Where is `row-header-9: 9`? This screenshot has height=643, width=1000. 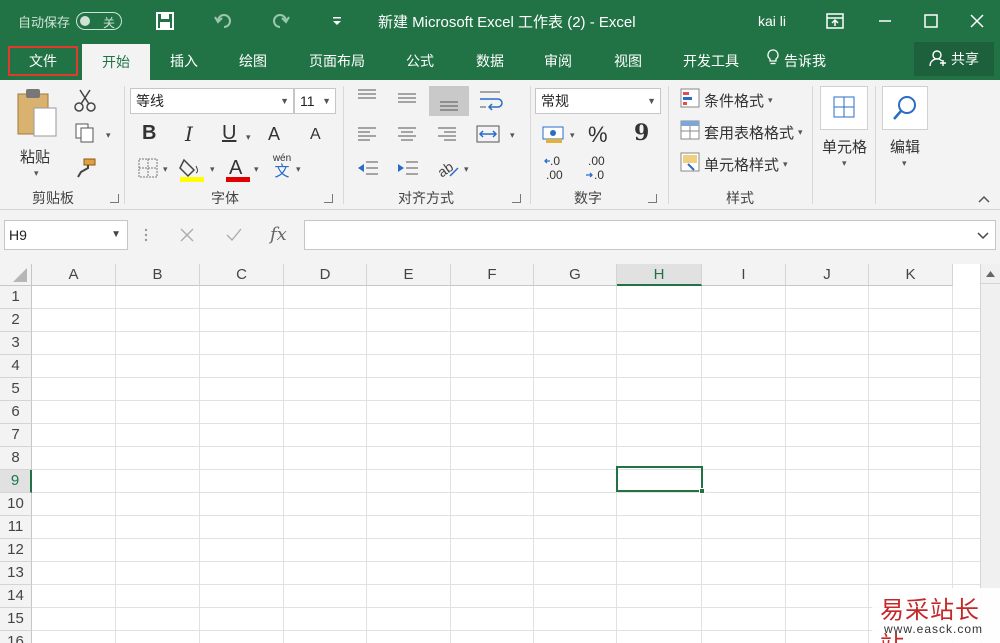
row-header-9: 9 is located at coordinates (16, 481).